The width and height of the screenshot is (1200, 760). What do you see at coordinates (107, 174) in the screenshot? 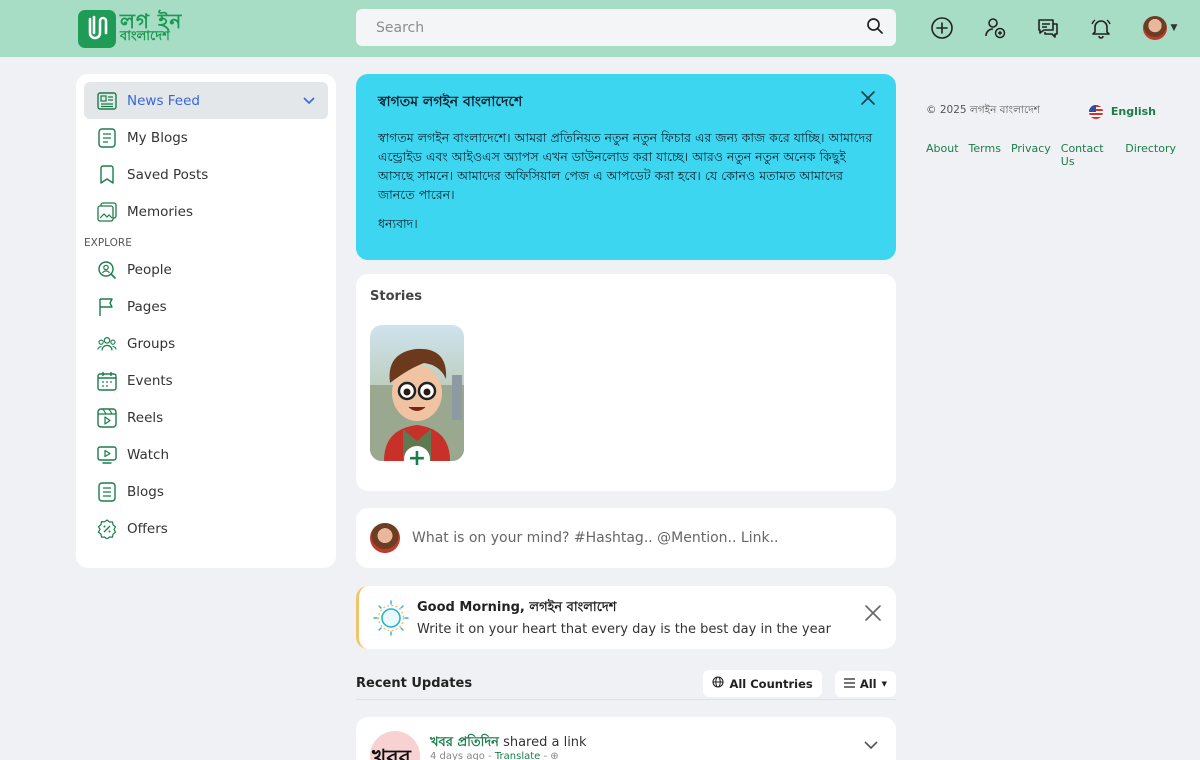
I see `bookmark-icon` at bounding box center [107, 174].